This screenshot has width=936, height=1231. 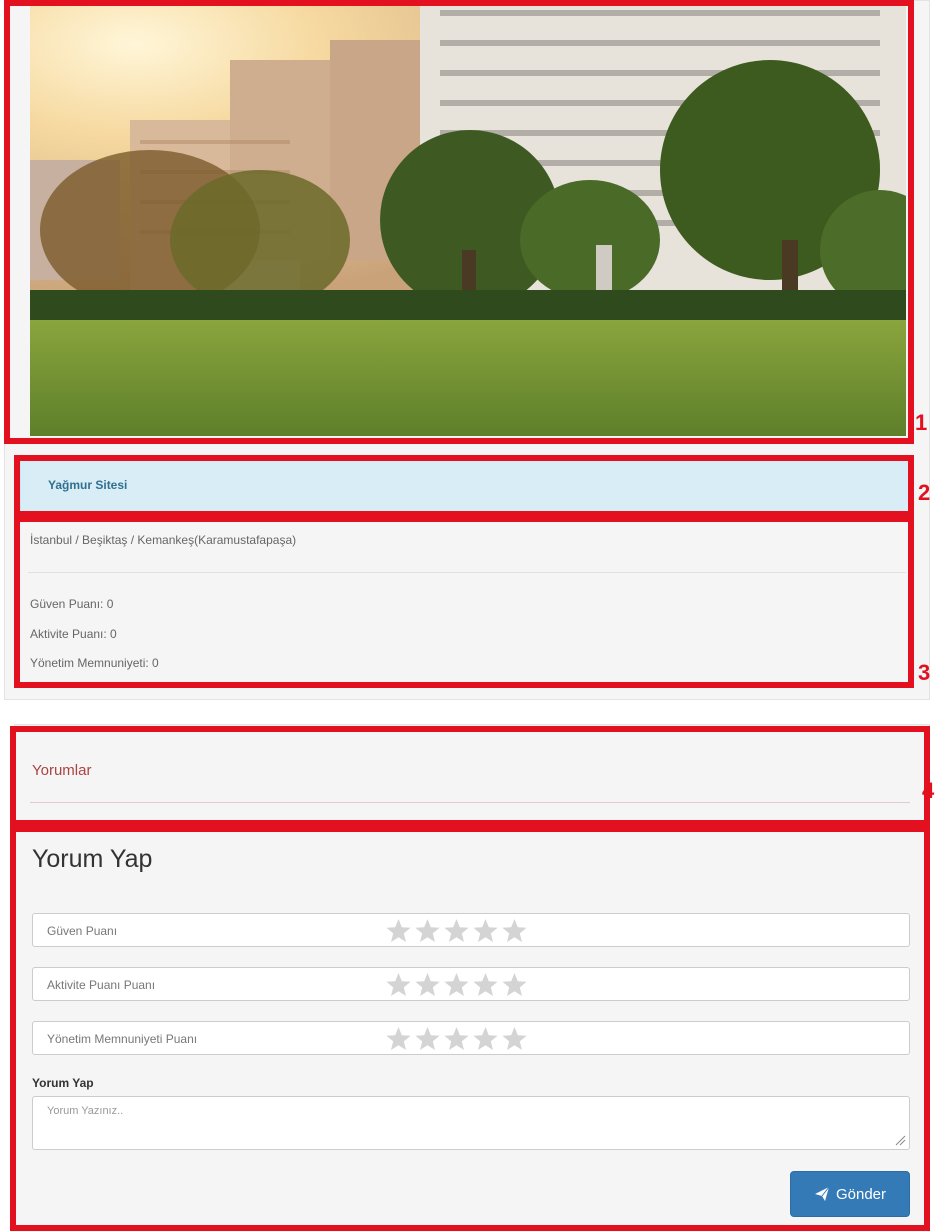 I want to click on annotation-number-2: 2, so click(x=924, y=492).